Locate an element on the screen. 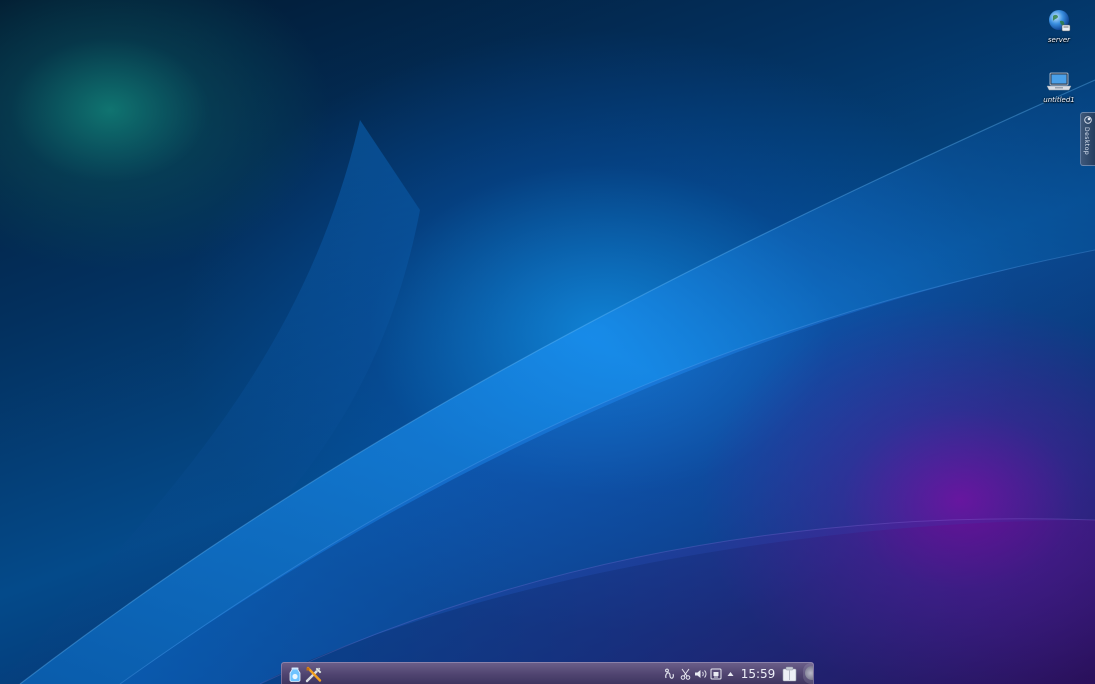 The height and width of the screenshot is (684, 1095). systray-clipboard is located at coordinates (685, 674).